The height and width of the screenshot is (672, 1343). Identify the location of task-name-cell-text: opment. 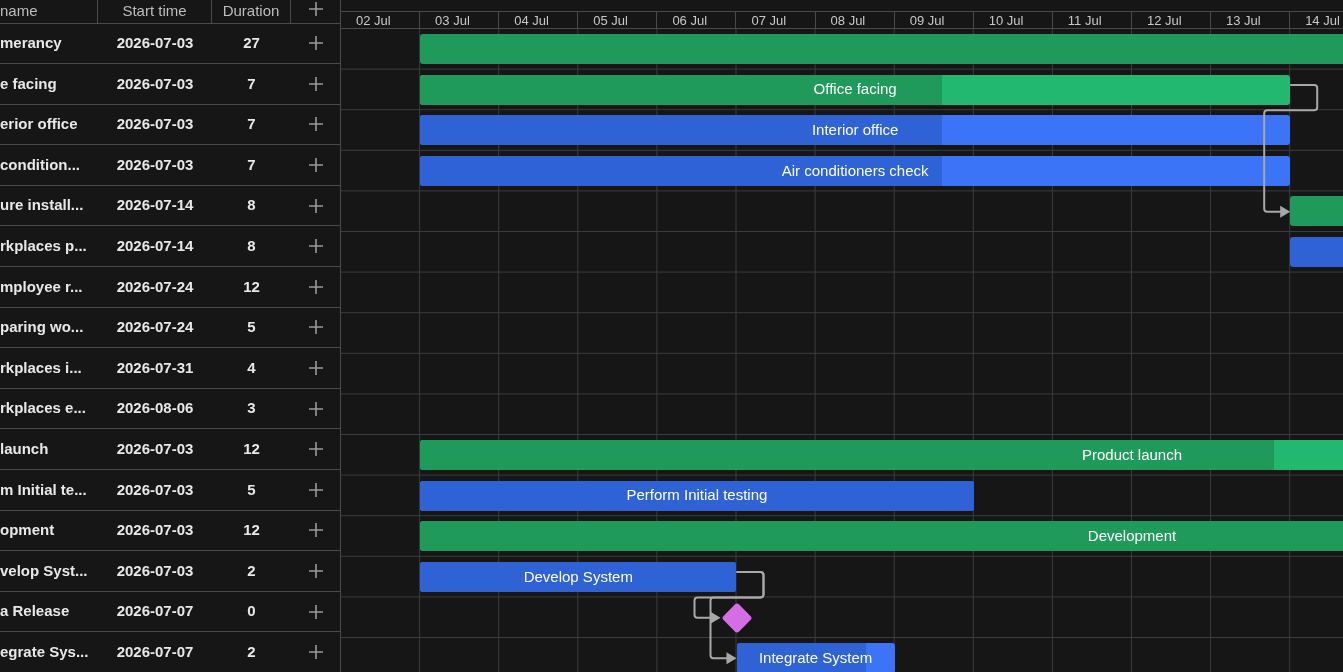
(28, 530).